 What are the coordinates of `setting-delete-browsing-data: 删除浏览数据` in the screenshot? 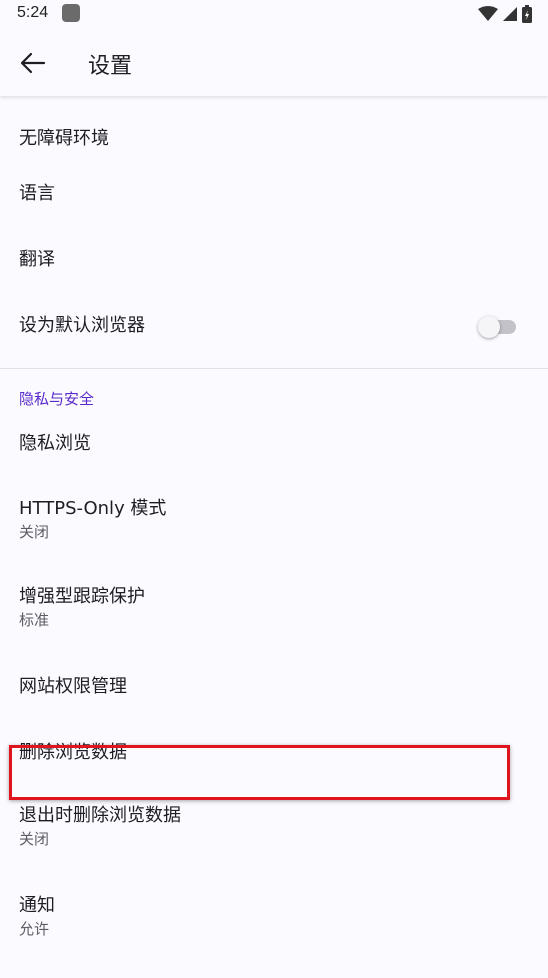 It's located at (274, 772).